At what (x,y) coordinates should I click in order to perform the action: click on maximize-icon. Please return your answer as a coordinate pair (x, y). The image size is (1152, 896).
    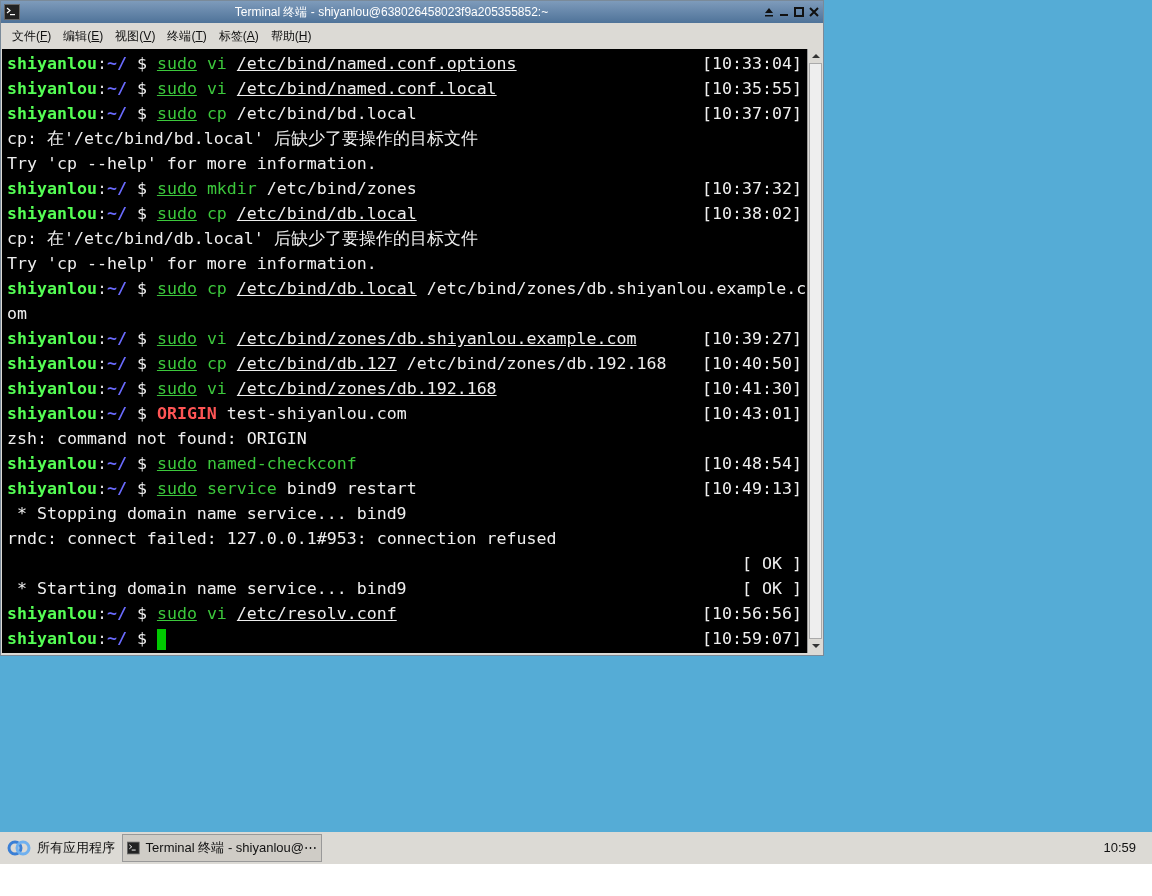
    Looking at the image, I should click on (799, 12).